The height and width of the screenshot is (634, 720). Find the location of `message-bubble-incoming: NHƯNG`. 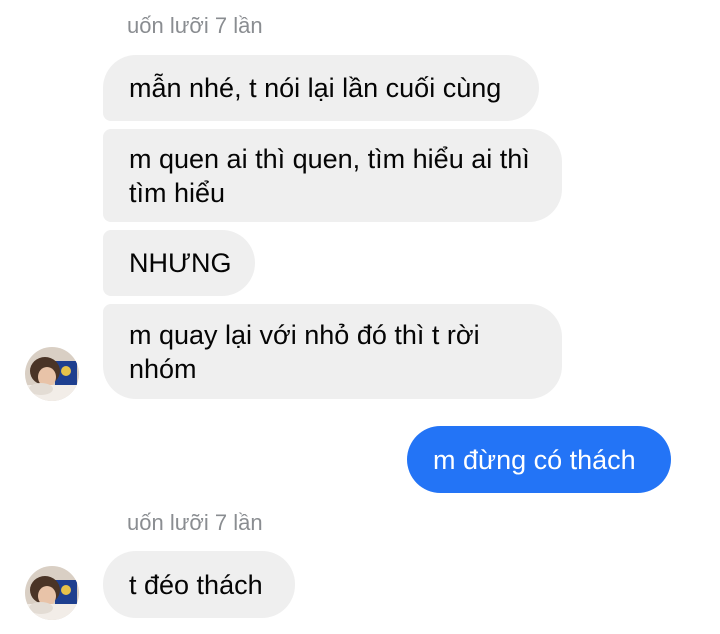

message-bubble-incoming: NHƯNG is located at coordinates (179, 263).